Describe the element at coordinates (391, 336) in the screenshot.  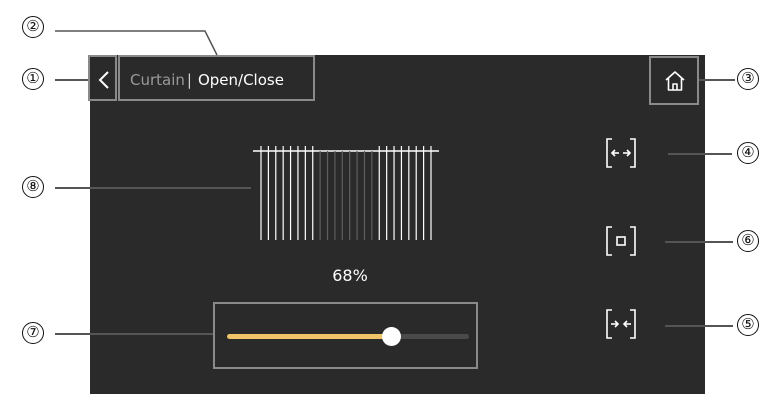
I see `slider-thumb` at that location.